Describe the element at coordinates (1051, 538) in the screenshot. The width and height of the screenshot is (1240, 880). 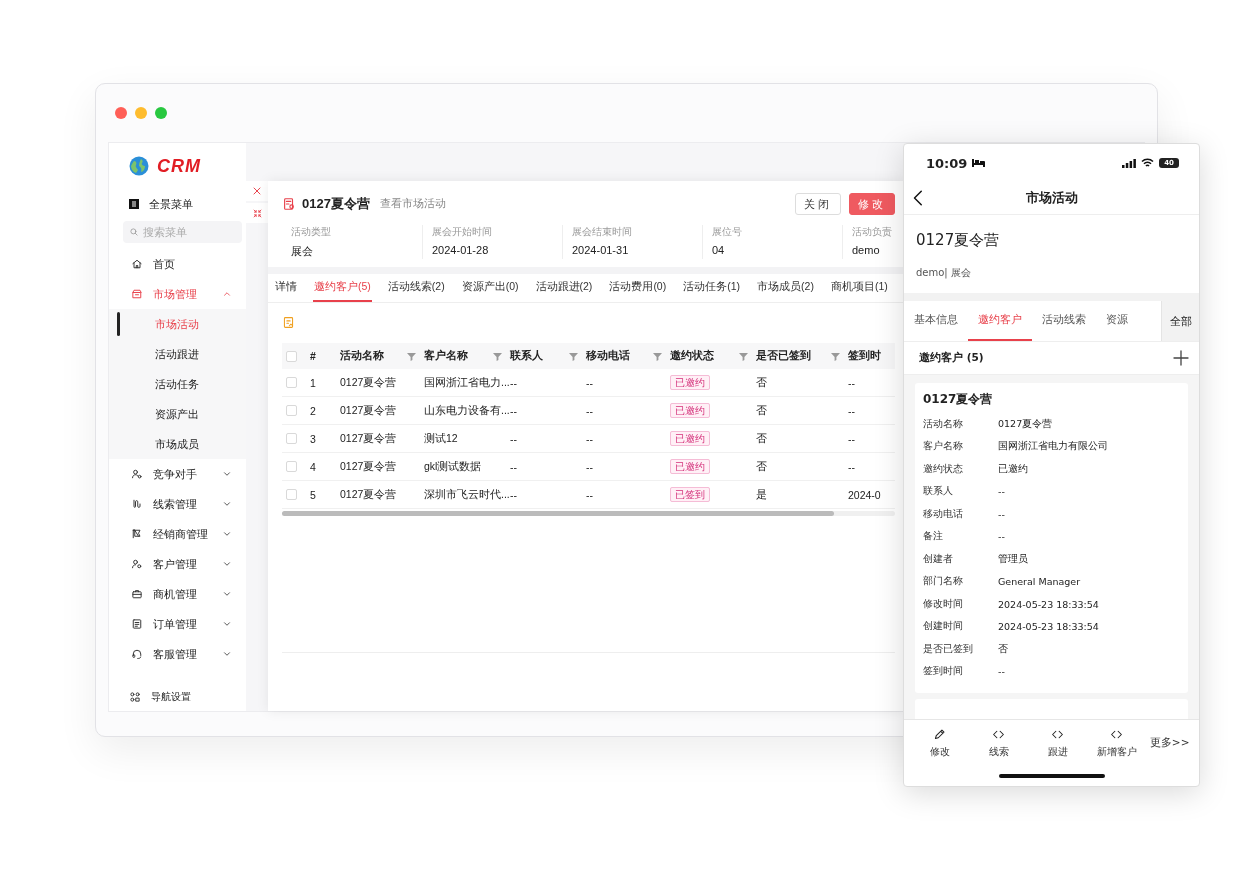
I see `customer-card: 0127夏令营 活动名称 0127夏令营 客户名称 国网浙江省电力有限公司 邀约状态 已邀约 联系人 -- 移动电话 -- 备注 -- 创建者 管理员 部门名称 General Manager 修改时间 2024-05-23 18:33:54 创建时间 2024-05-23 18:33:54 是否已签到 否 签到时间 --` at that location.